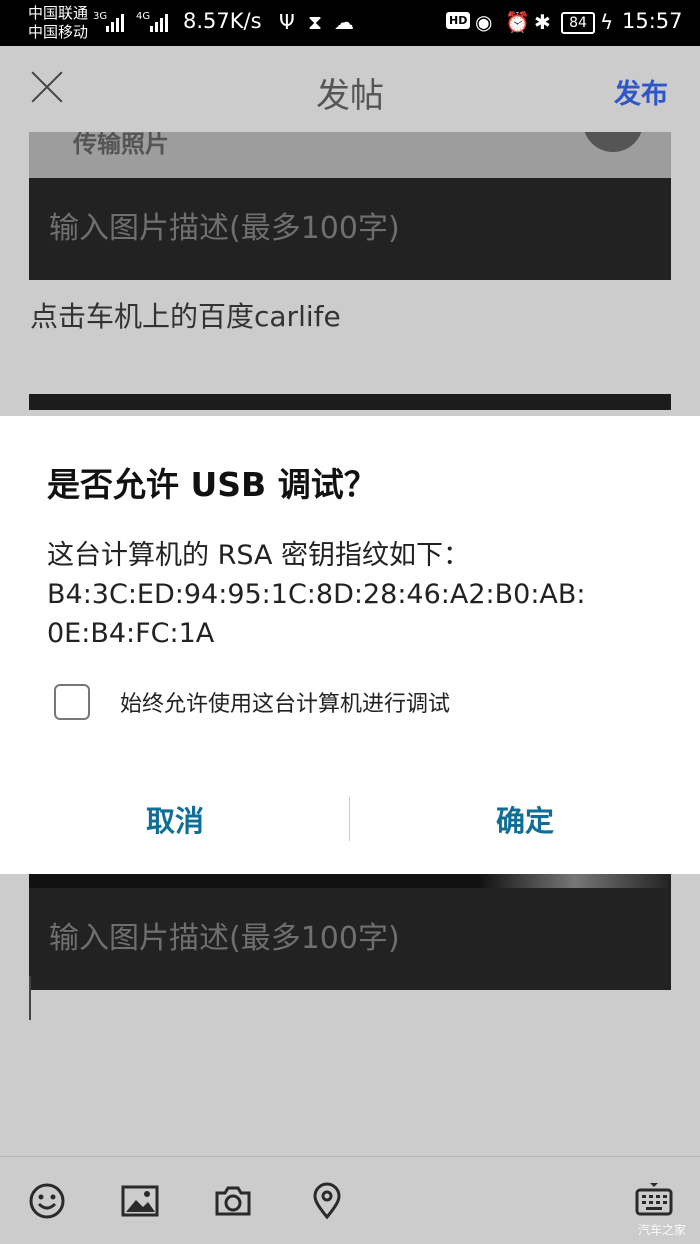 The image size is (700, 1244). Describe the element at coordinates (350, 229) in the screenshot. I see `photo-description-input: 输入图片描述(最多100字)` at that location.